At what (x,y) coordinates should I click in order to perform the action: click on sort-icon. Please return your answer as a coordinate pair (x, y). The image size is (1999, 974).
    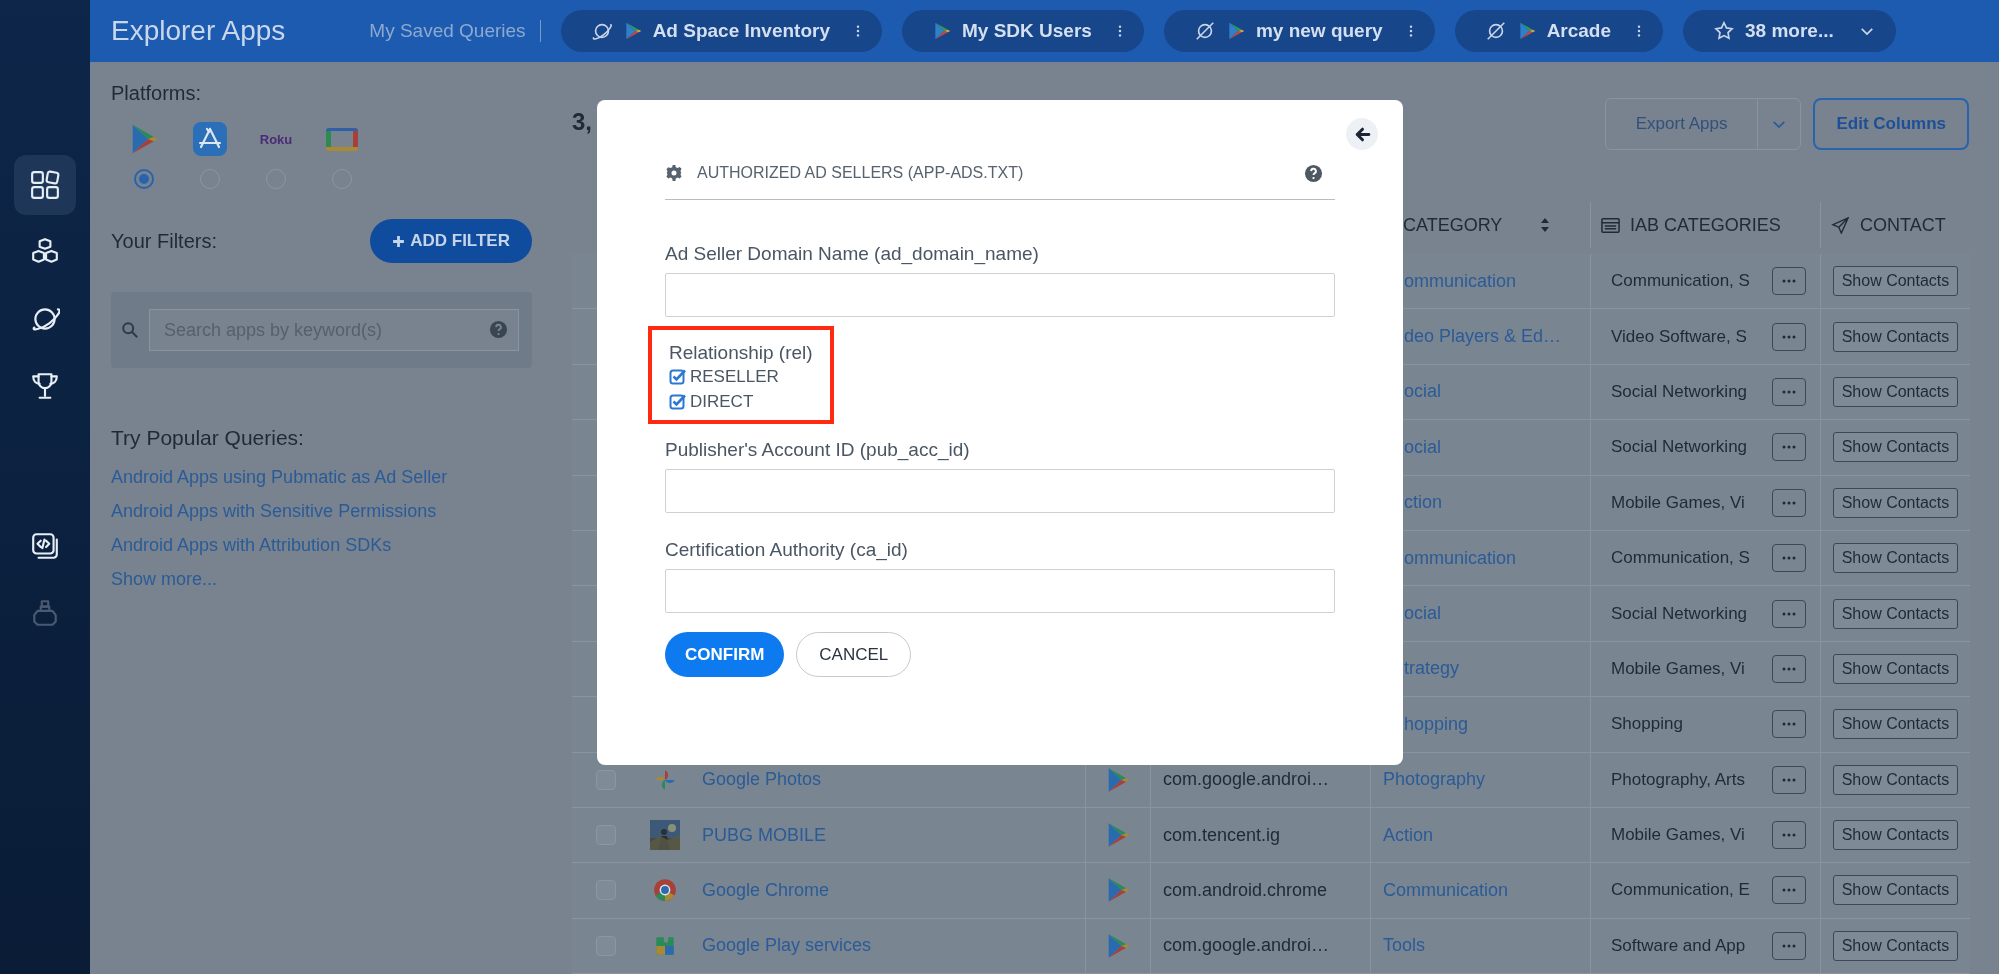
    Looking at the image, I should click on (1545, 225).